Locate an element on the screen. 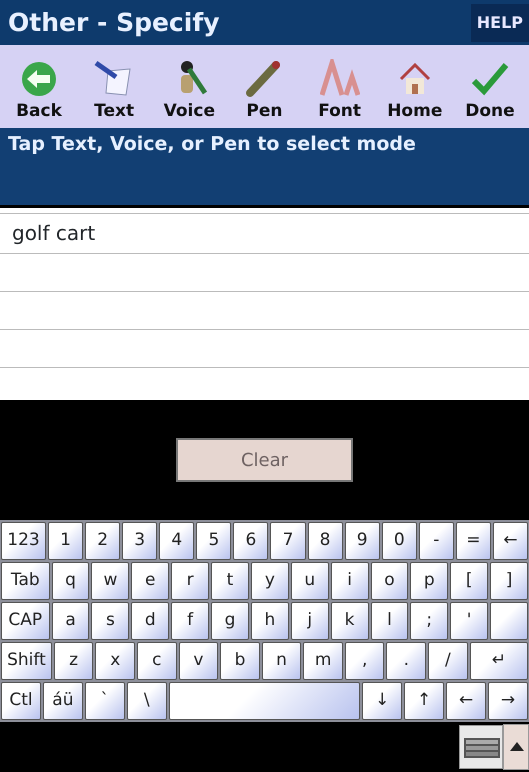 This screenshot has height=772, width=529. keyboard-key: ↓ is located at coordinates (382, 701).